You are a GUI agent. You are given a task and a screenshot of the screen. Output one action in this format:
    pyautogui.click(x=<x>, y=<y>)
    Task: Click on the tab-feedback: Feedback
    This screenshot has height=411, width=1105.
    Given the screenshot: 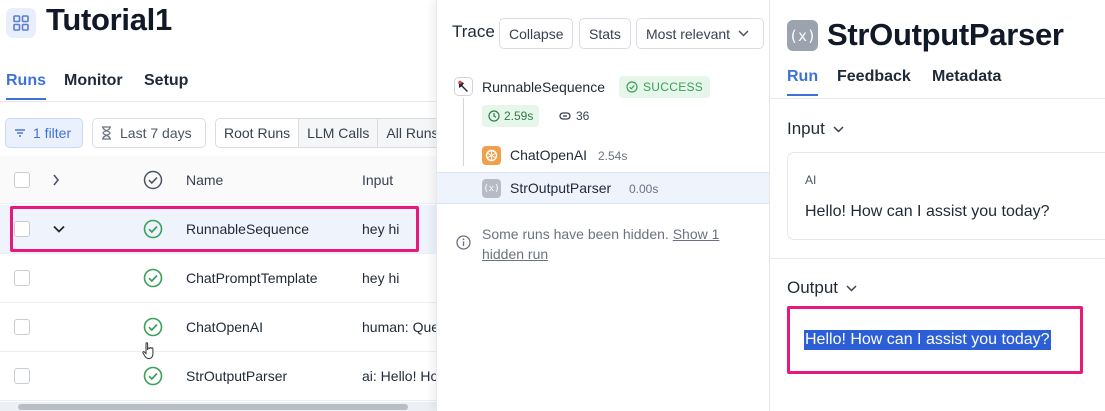 What is the action you would take?
    pyautogui.click(x=874, y=81)
    